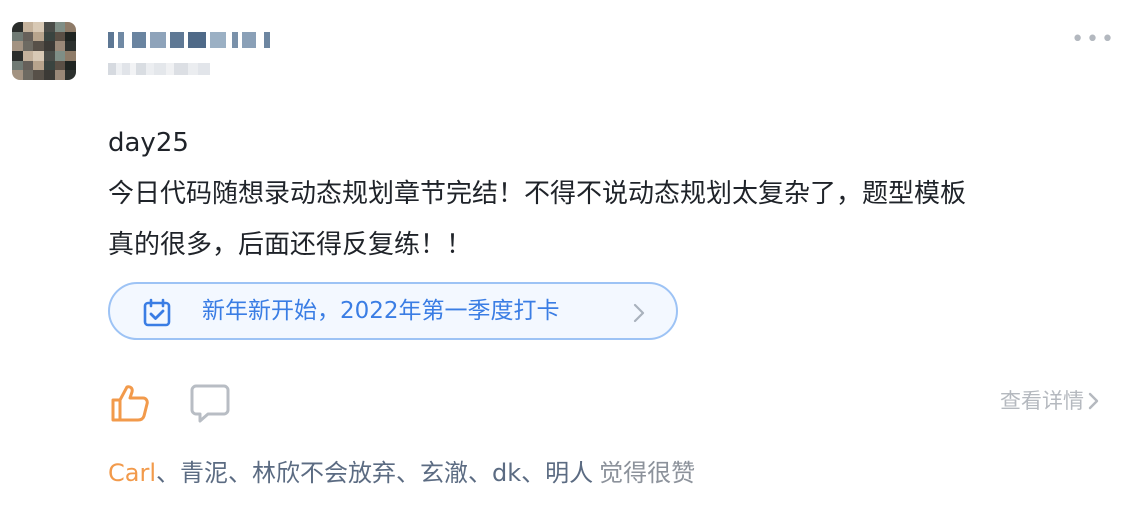 The image size is (1136, 516). What do you see at coordinates (44, 51) in the screenshot?
I see `avatar` at bounding box center [44, 51].